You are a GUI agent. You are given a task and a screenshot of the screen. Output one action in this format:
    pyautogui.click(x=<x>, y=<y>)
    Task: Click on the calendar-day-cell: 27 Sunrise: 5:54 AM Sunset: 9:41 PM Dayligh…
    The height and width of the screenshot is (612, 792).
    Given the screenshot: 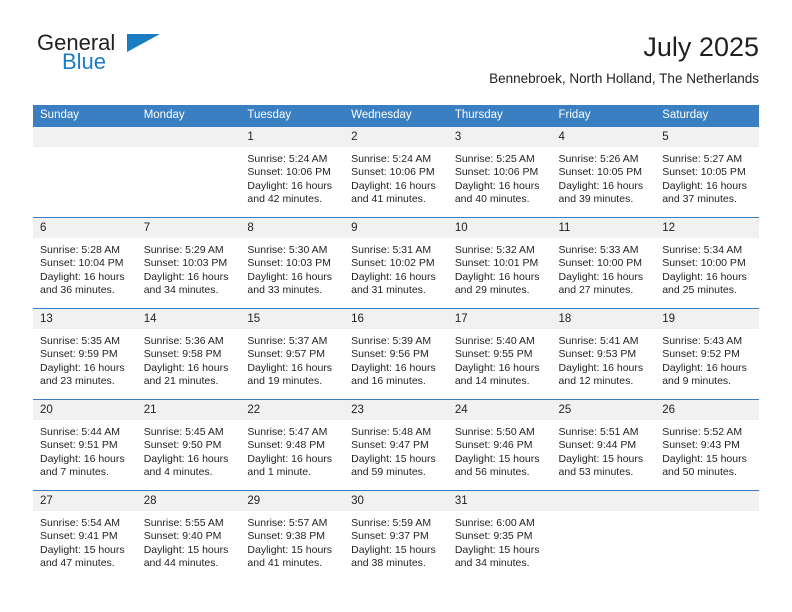 What is the action you would take?
    pyautogui.click(x=85, y=535)
    